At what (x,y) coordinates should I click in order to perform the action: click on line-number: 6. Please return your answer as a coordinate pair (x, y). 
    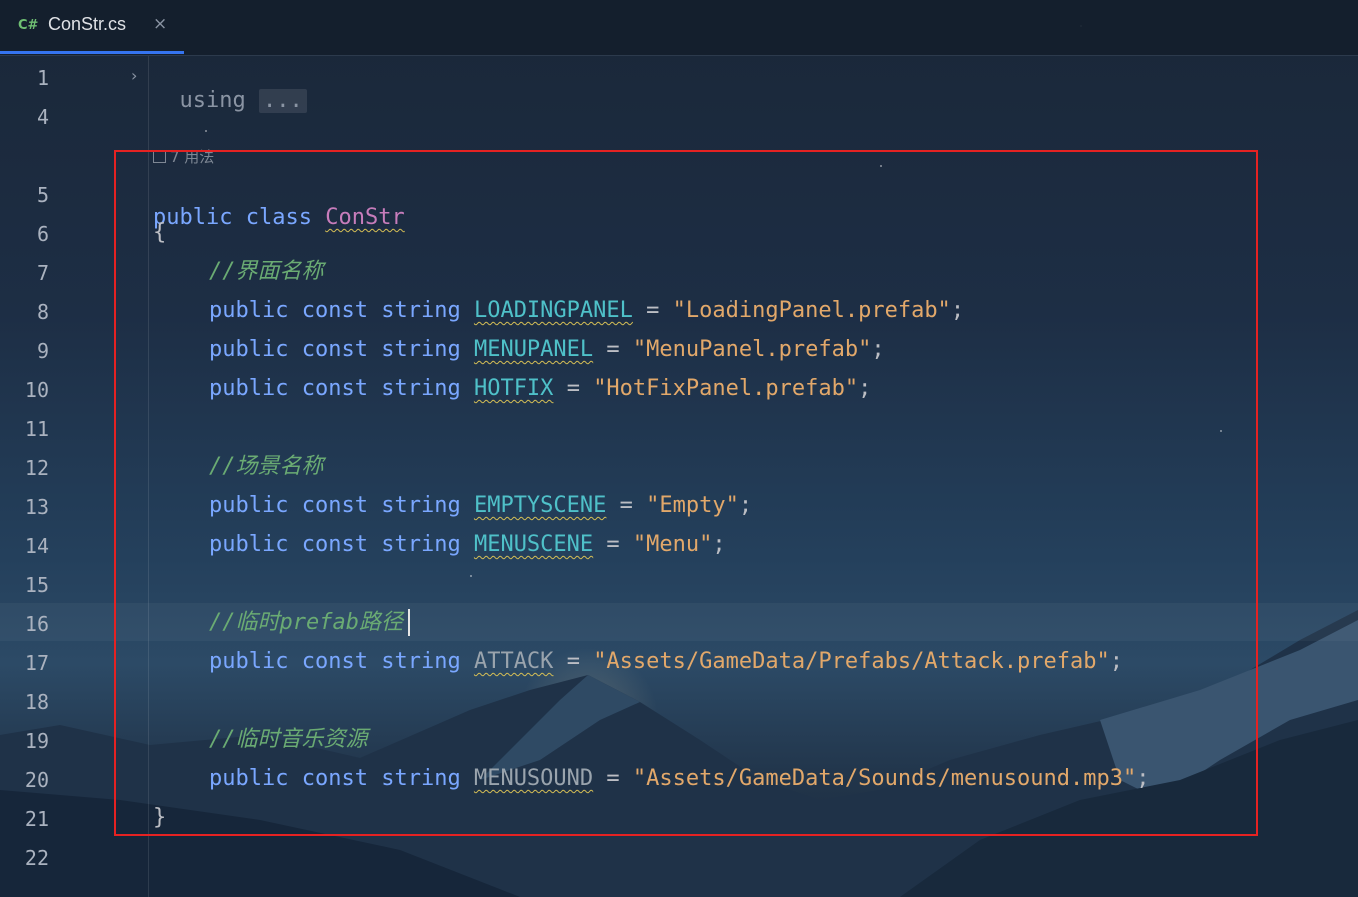
    Looking at the image, I should click on (42, 234).